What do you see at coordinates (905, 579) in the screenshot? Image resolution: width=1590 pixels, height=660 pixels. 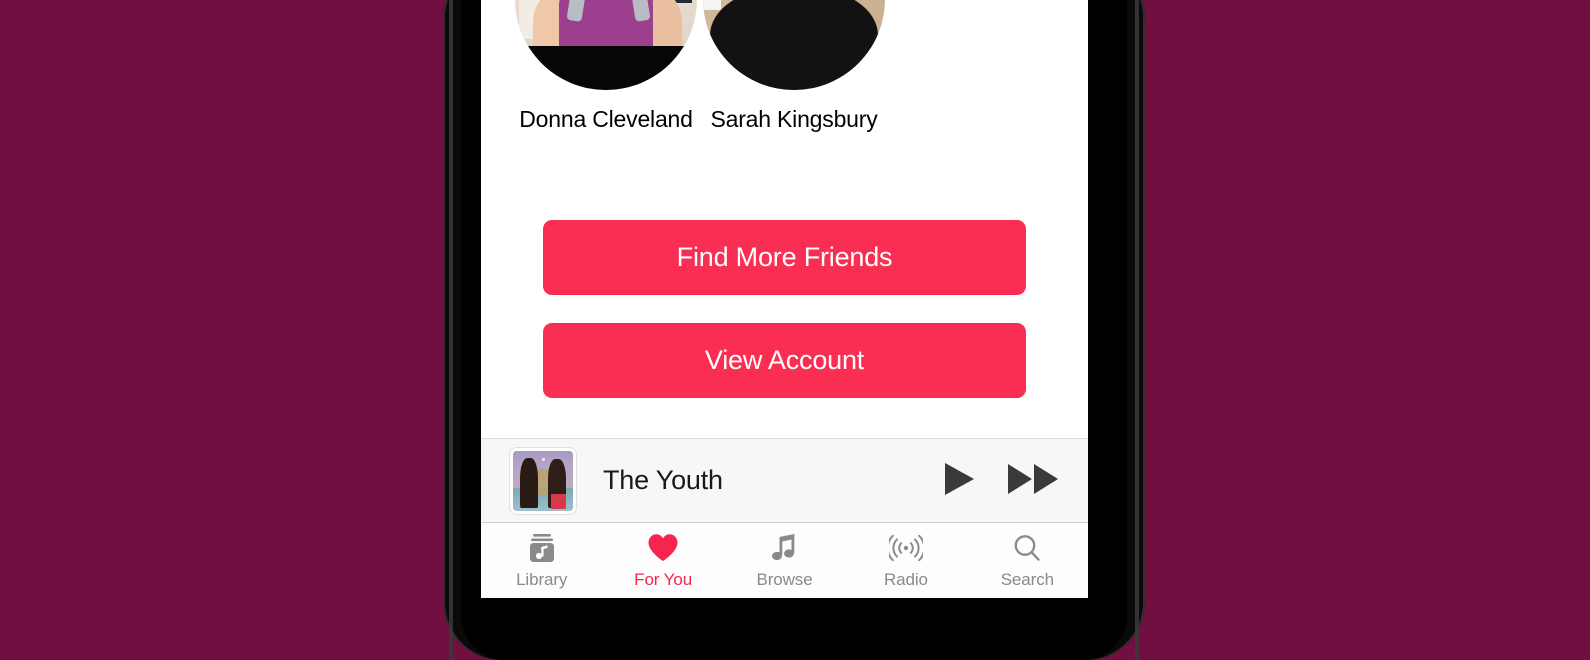 I see `tab-label: Radio` at bounding box center [905, 579].